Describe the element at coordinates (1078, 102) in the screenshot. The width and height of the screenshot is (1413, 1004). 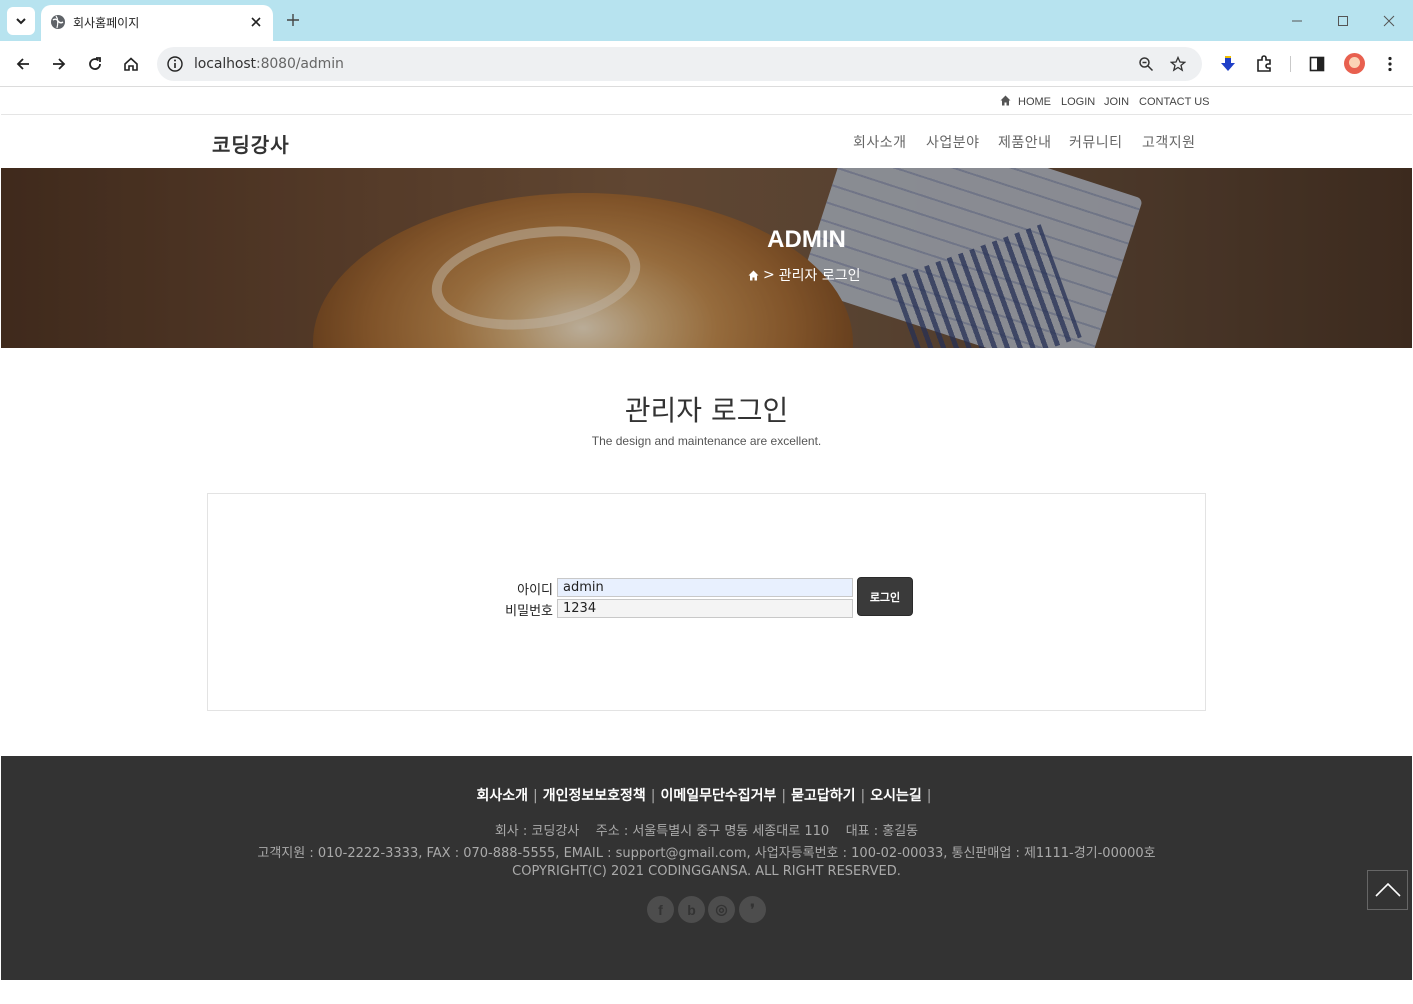
I see `util-link-login: LOGIN` at that location.